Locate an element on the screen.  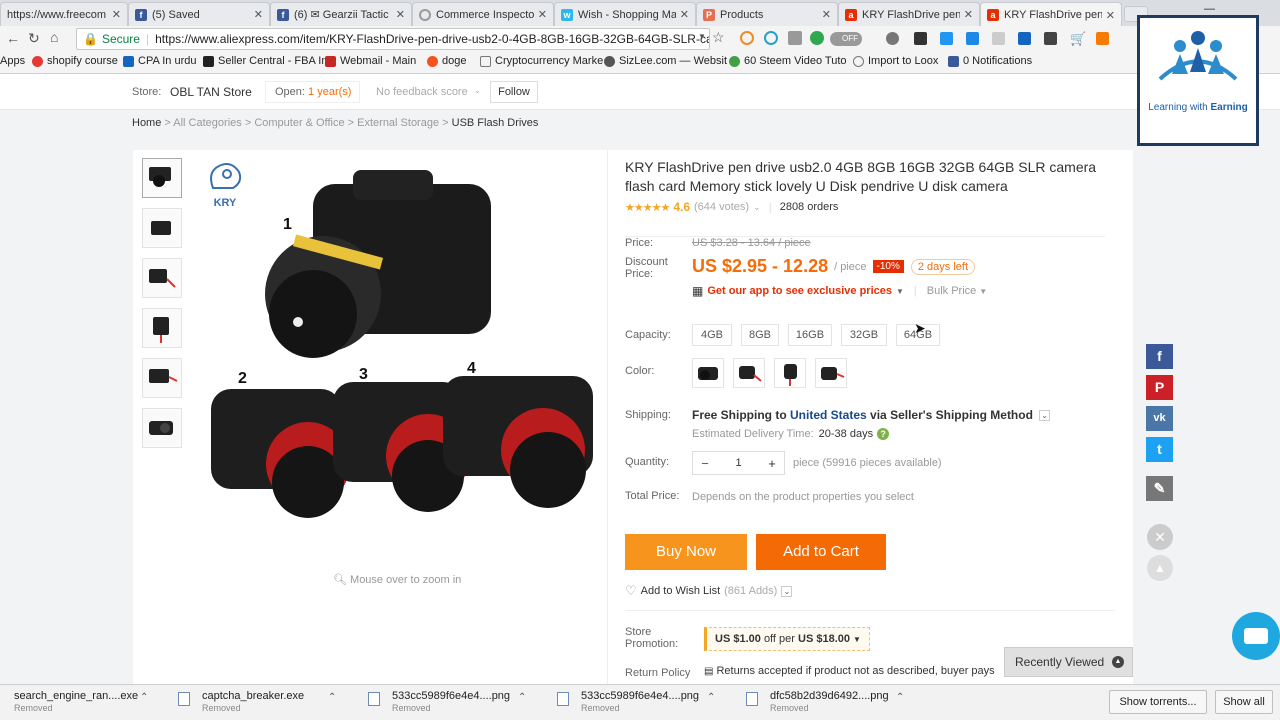
facebook-share-icon: f is located at coordinates (1159, 356).